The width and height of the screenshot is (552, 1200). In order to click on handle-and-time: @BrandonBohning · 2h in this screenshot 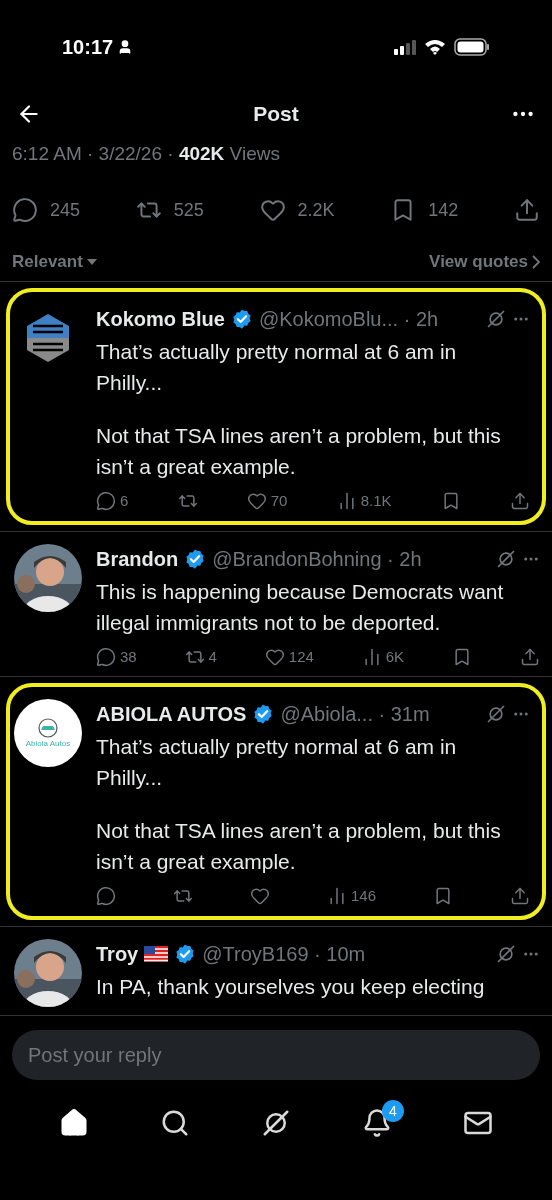, I will do `click(317, 559)`.